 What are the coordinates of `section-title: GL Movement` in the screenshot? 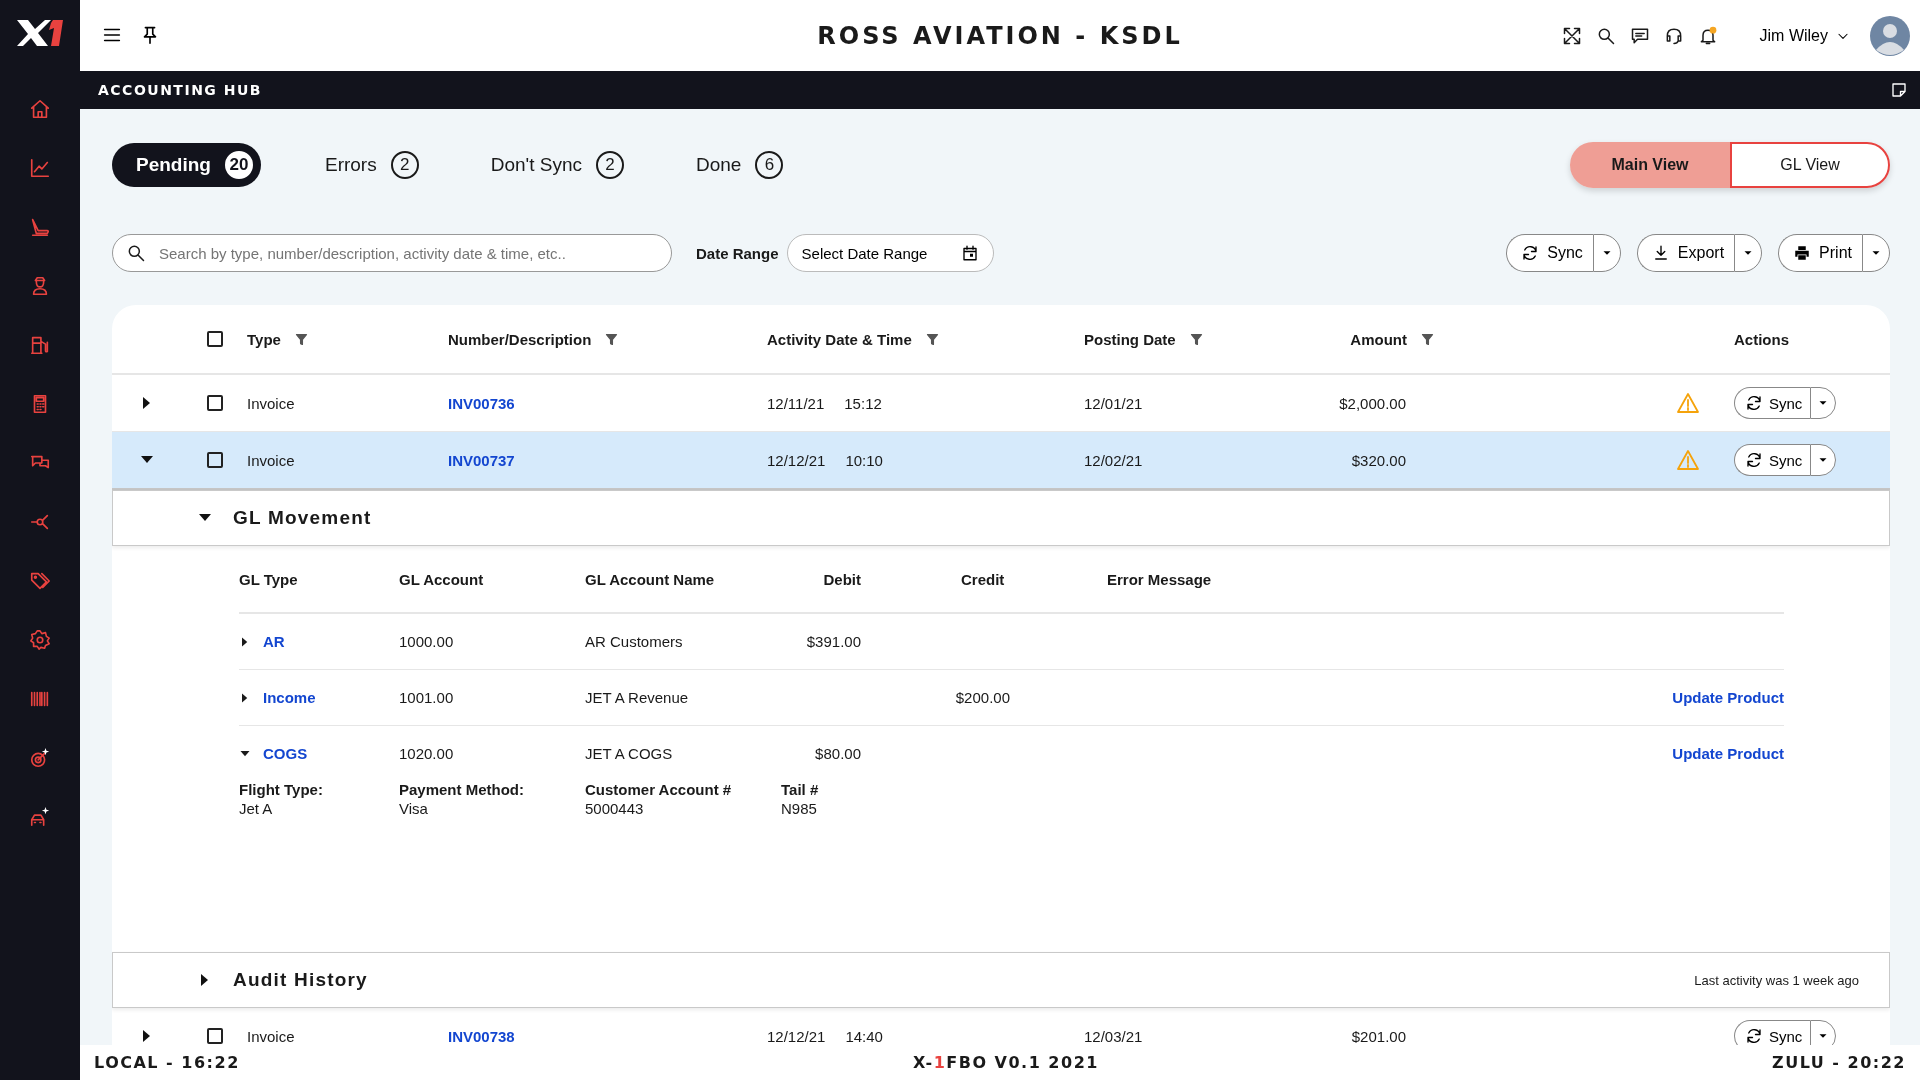 It's located at (302, 518).